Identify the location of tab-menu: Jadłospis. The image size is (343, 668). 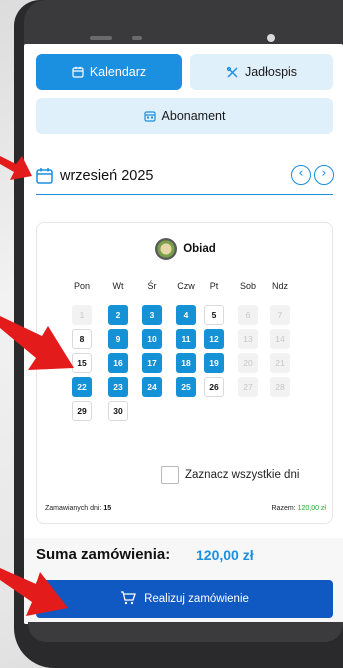
(261, 72).